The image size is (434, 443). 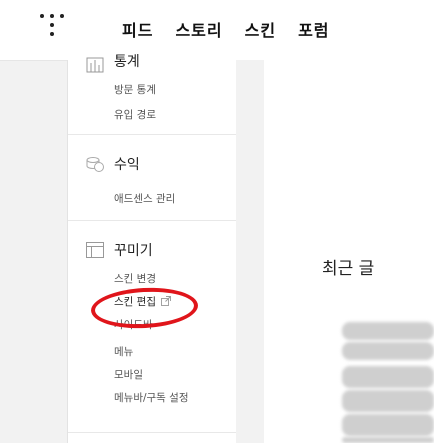 I want to click on nav-forum: 포럼, so click(x=313, y=29).